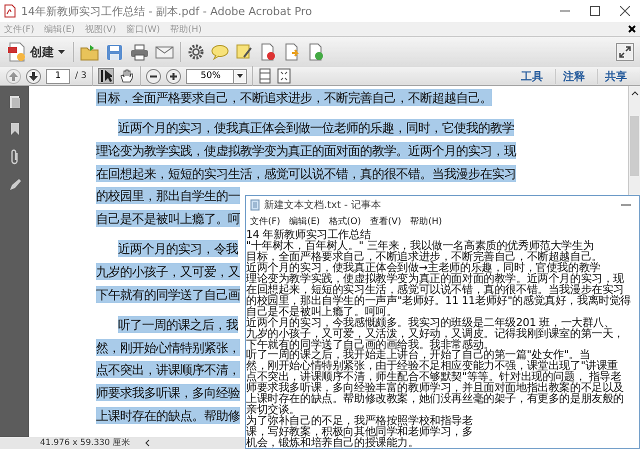  I want to click on window-title: 14年新教师实习工作总结 - 副本.pdf - Adobe Acrobat Pro, so click(167, 11).